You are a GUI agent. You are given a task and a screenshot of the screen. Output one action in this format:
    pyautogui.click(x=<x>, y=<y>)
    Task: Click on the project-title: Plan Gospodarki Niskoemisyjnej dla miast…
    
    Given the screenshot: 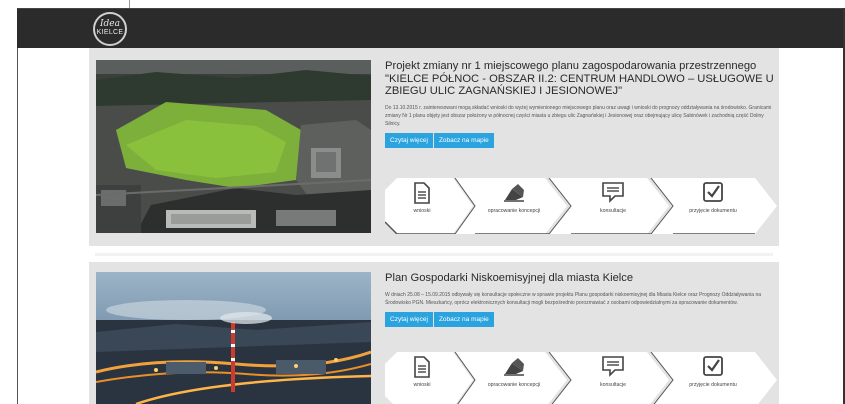 What is the action you would take?
    pyautogui.click(x=581, y=278)
    